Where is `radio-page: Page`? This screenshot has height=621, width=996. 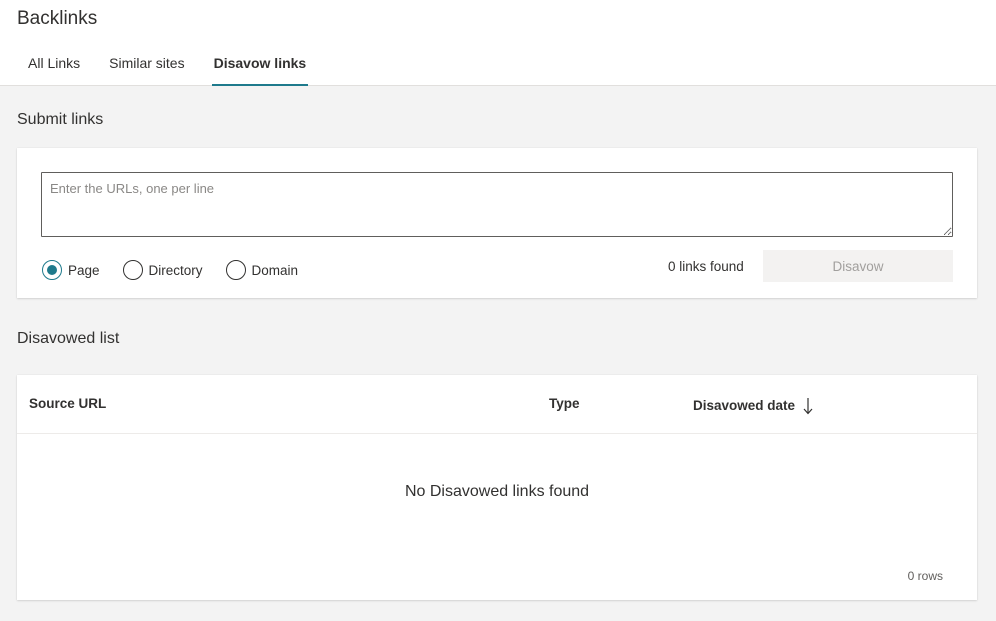 radio-page: Page is located at coordinates (71, 270).